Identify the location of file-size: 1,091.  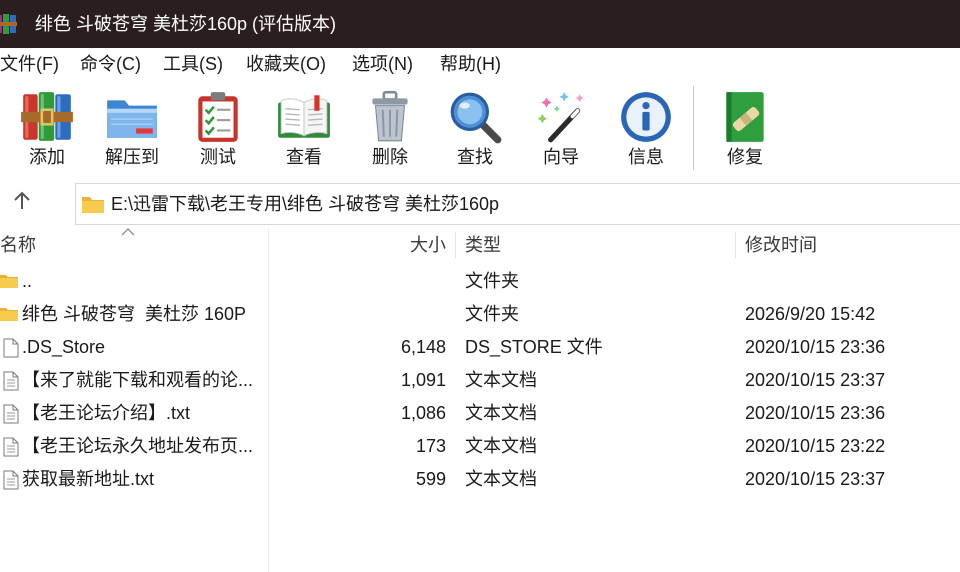
(423, 380).